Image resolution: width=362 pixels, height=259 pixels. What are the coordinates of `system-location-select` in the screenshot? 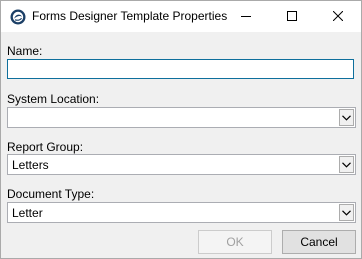 It's located at (181, 117).